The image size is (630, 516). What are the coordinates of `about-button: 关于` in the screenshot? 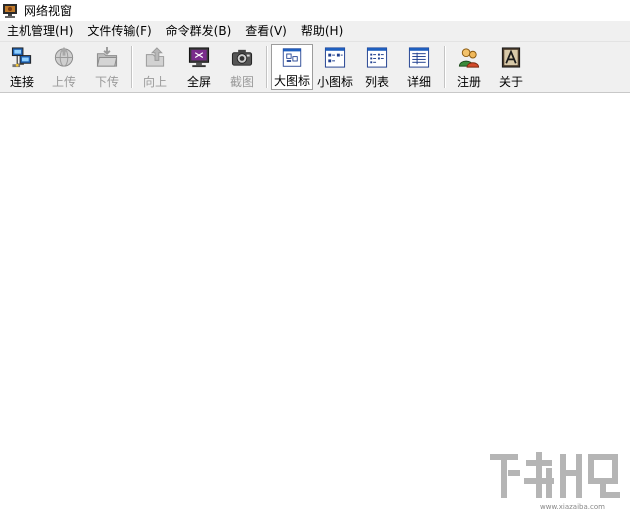 It's located at (511, 67).